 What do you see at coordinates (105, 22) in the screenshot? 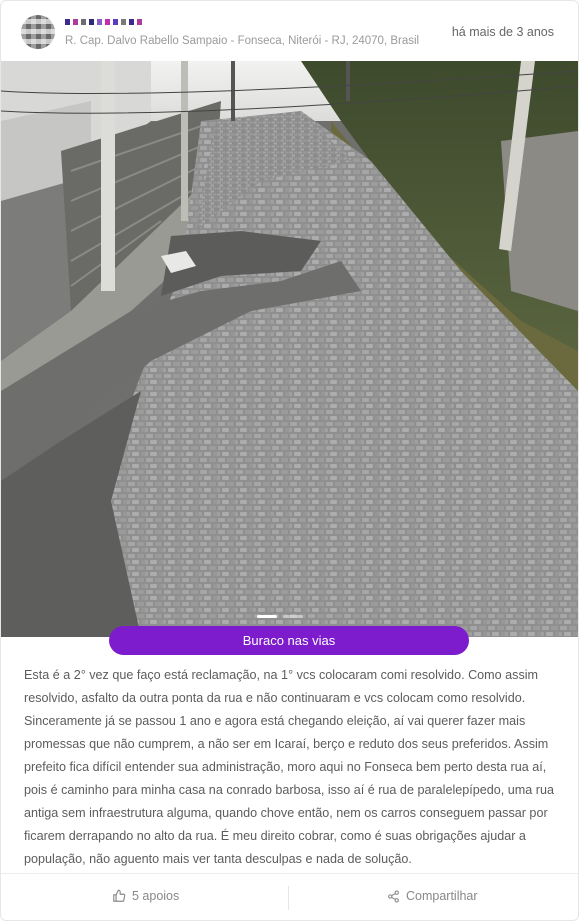
I see `author-name-pixelated` at bounding box center [105, 22].